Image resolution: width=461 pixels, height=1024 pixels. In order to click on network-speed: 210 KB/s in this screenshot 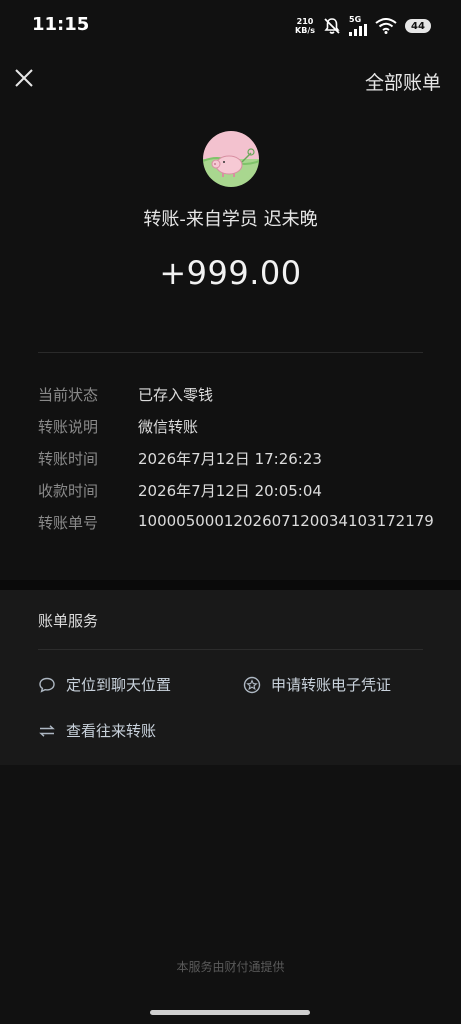, I will do `click(305, 26)`.